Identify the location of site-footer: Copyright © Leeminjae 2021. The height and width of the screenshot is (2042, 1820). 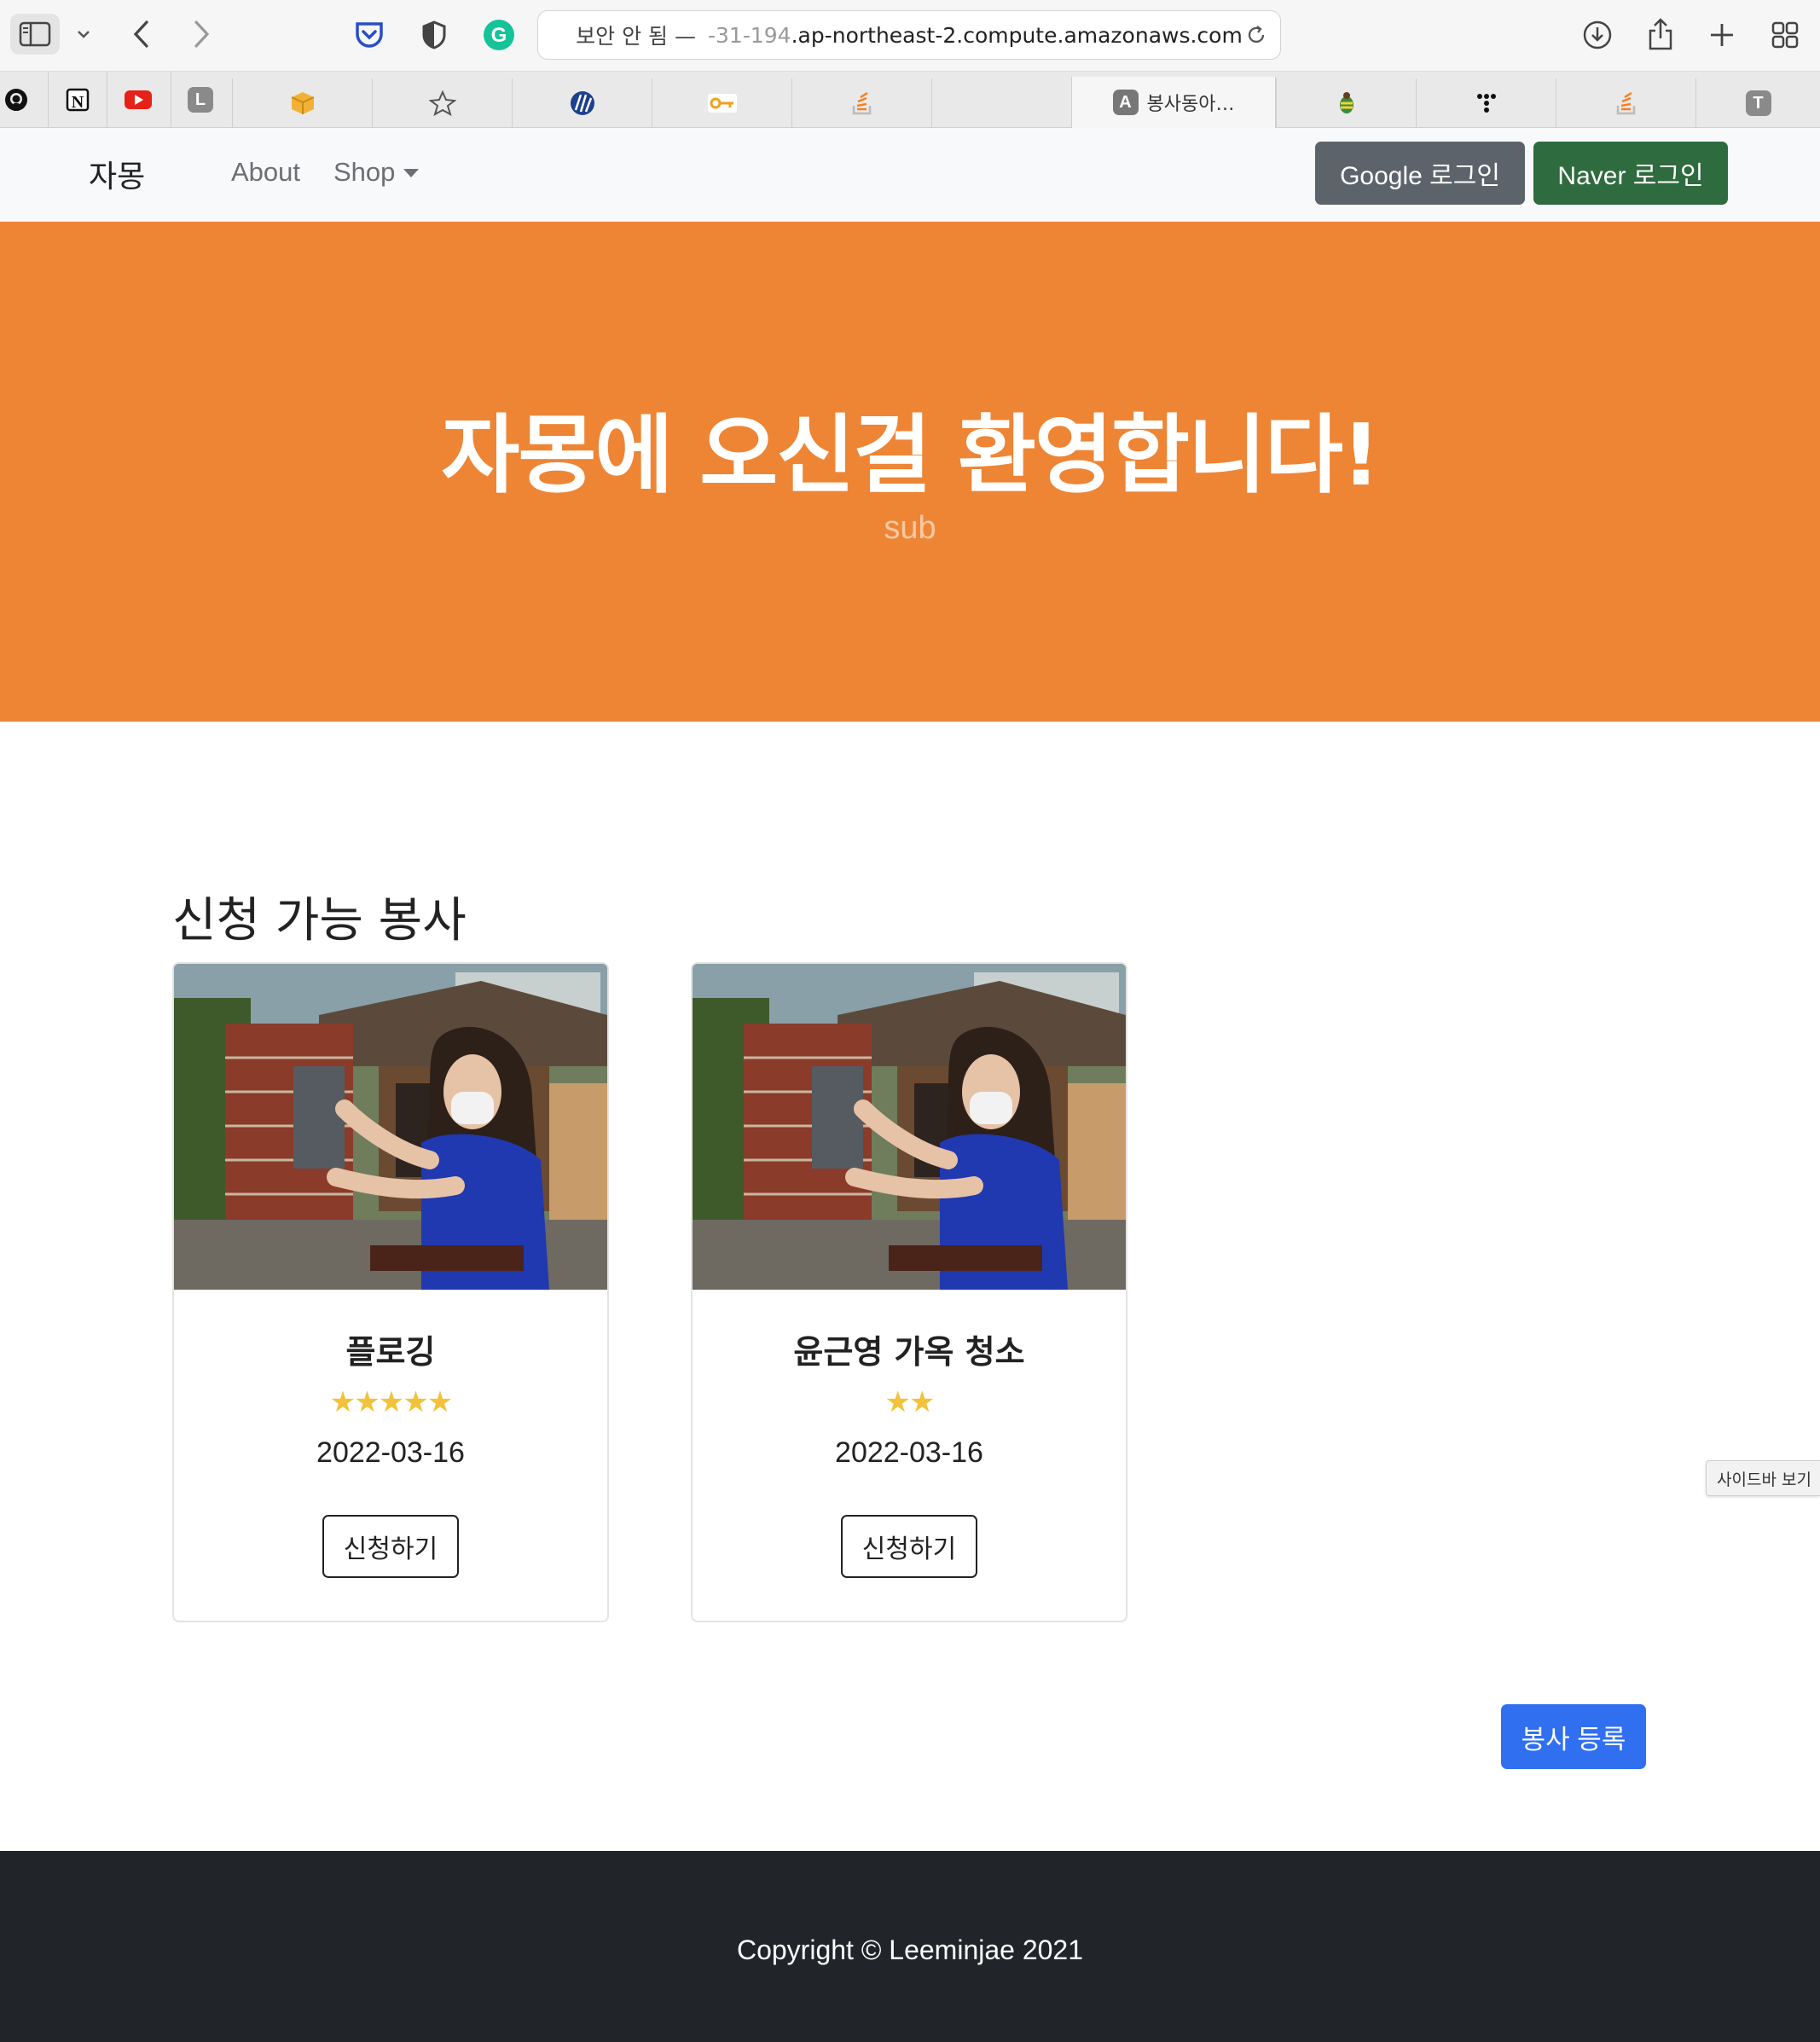
(910, 1947).